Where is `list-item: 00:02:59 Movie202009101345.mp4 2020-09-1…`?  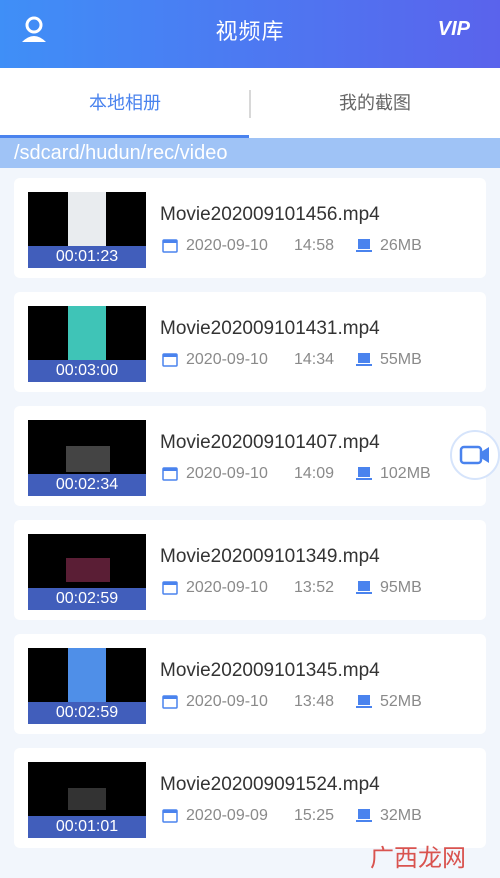 list-item: 00:02:59 Movie202009101345.mp4 2020-09-1… is located at coordinates (250, 684).